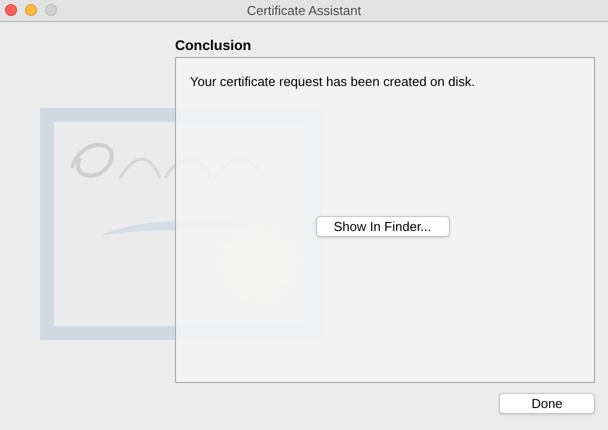 Image resolution: width=608 pixels, height=430 pixels. What do you see at coordinates (333, 82) in the screenshot?
I see `message-text: Your certificate request has been created on disk.` at bounding box center [333, 82].